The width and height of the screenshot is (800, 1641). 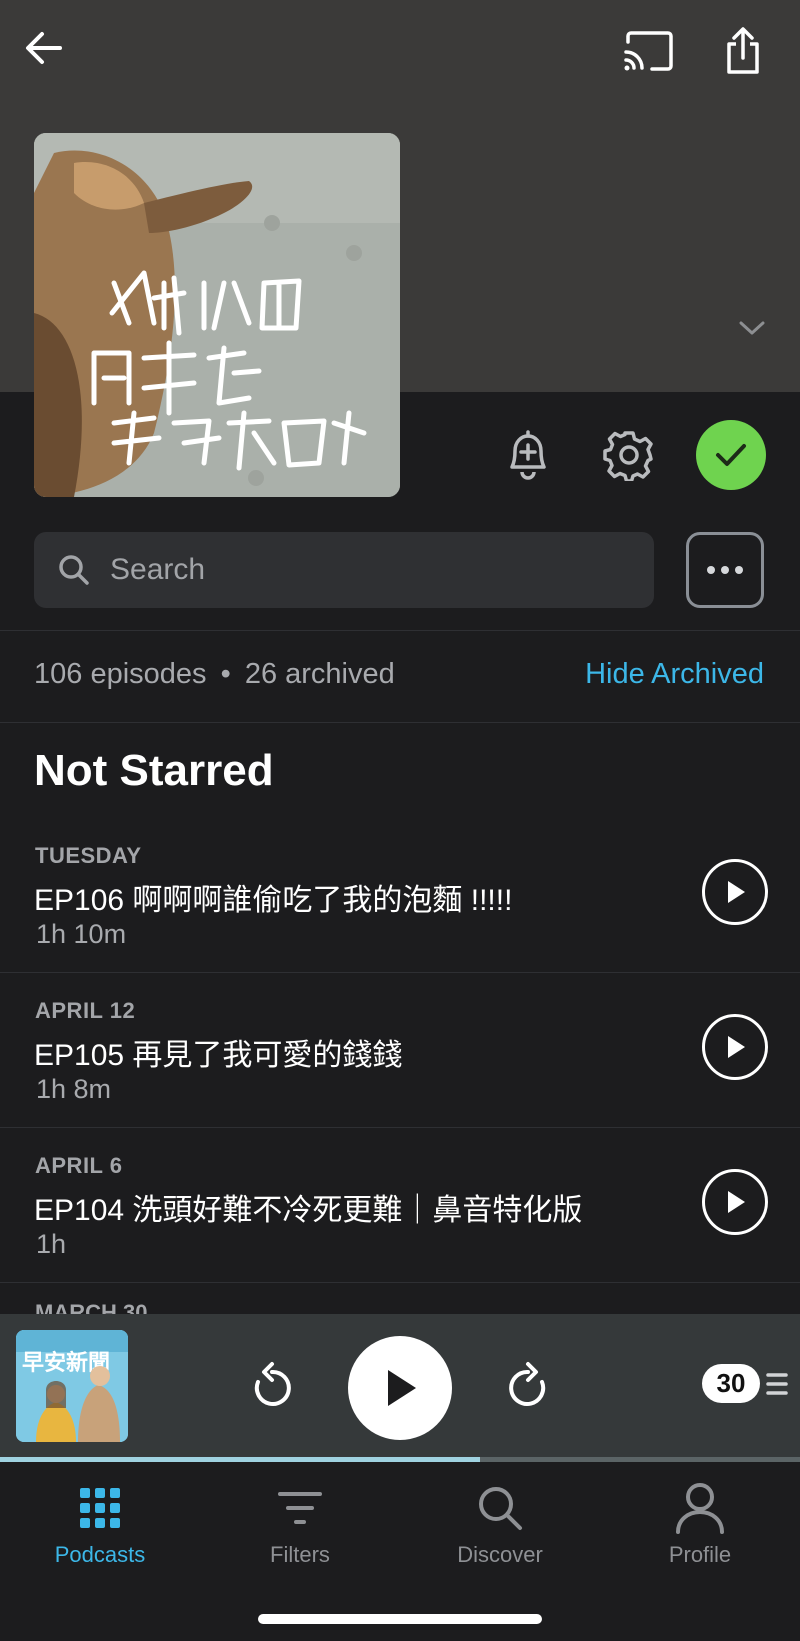 I want to click on tab-profile: Profile, so click(x=700, y=1524).